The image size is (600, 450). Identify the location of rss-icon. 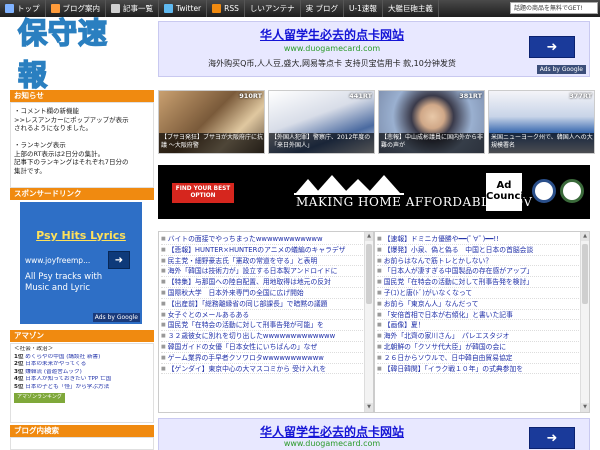
(217, 8).